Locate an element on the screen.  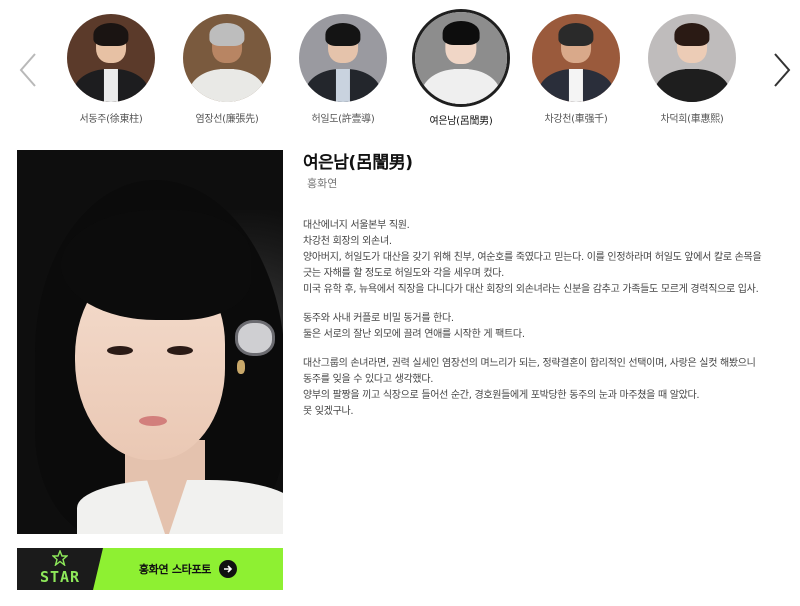
cast-item: 차강천(車强千) is located at coordinates (576, 69).